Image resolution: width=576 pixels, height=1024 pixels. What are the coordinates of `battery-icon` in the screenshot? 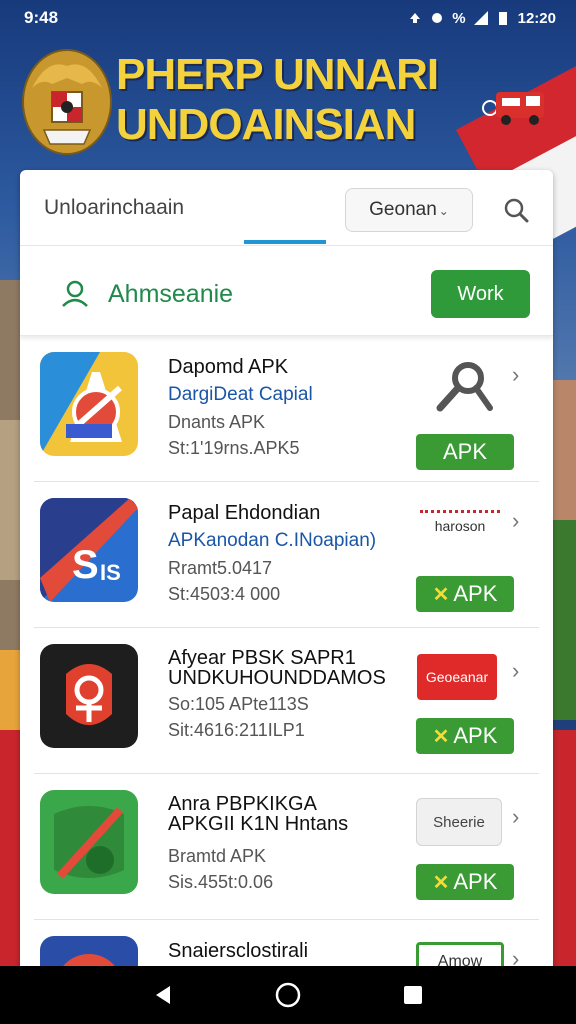 It's located at (502, 18).